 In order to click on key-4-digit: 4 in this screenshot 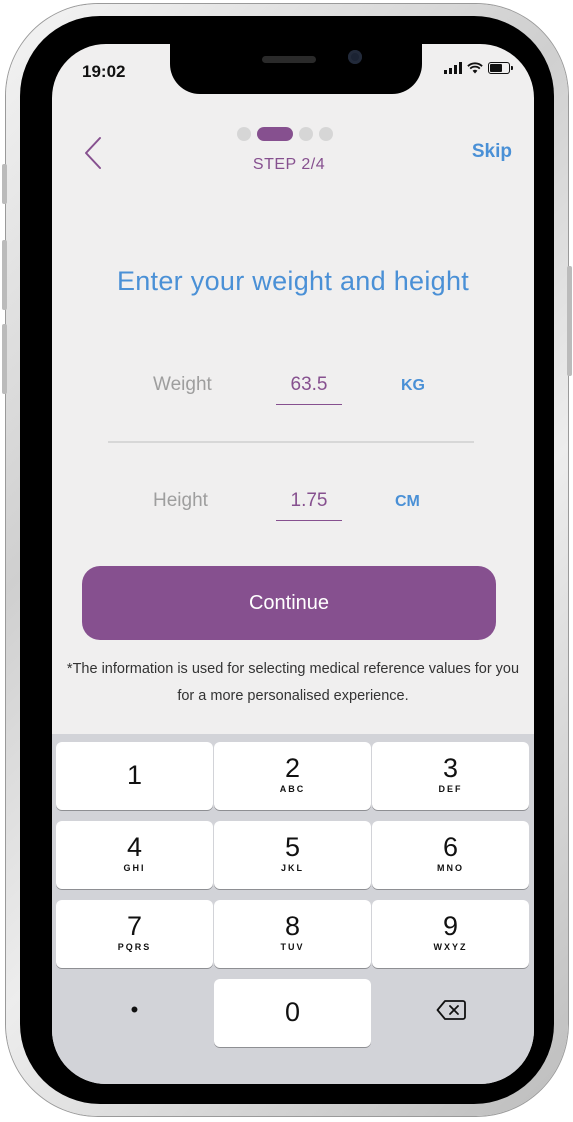, I will do `click(134, 847)`.